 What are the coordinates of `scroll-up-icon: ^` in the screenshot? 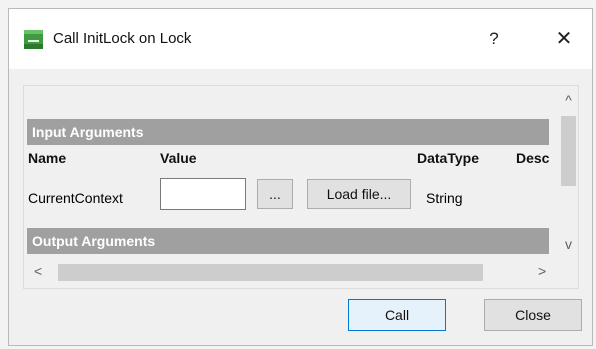 It's located at (568, 100).